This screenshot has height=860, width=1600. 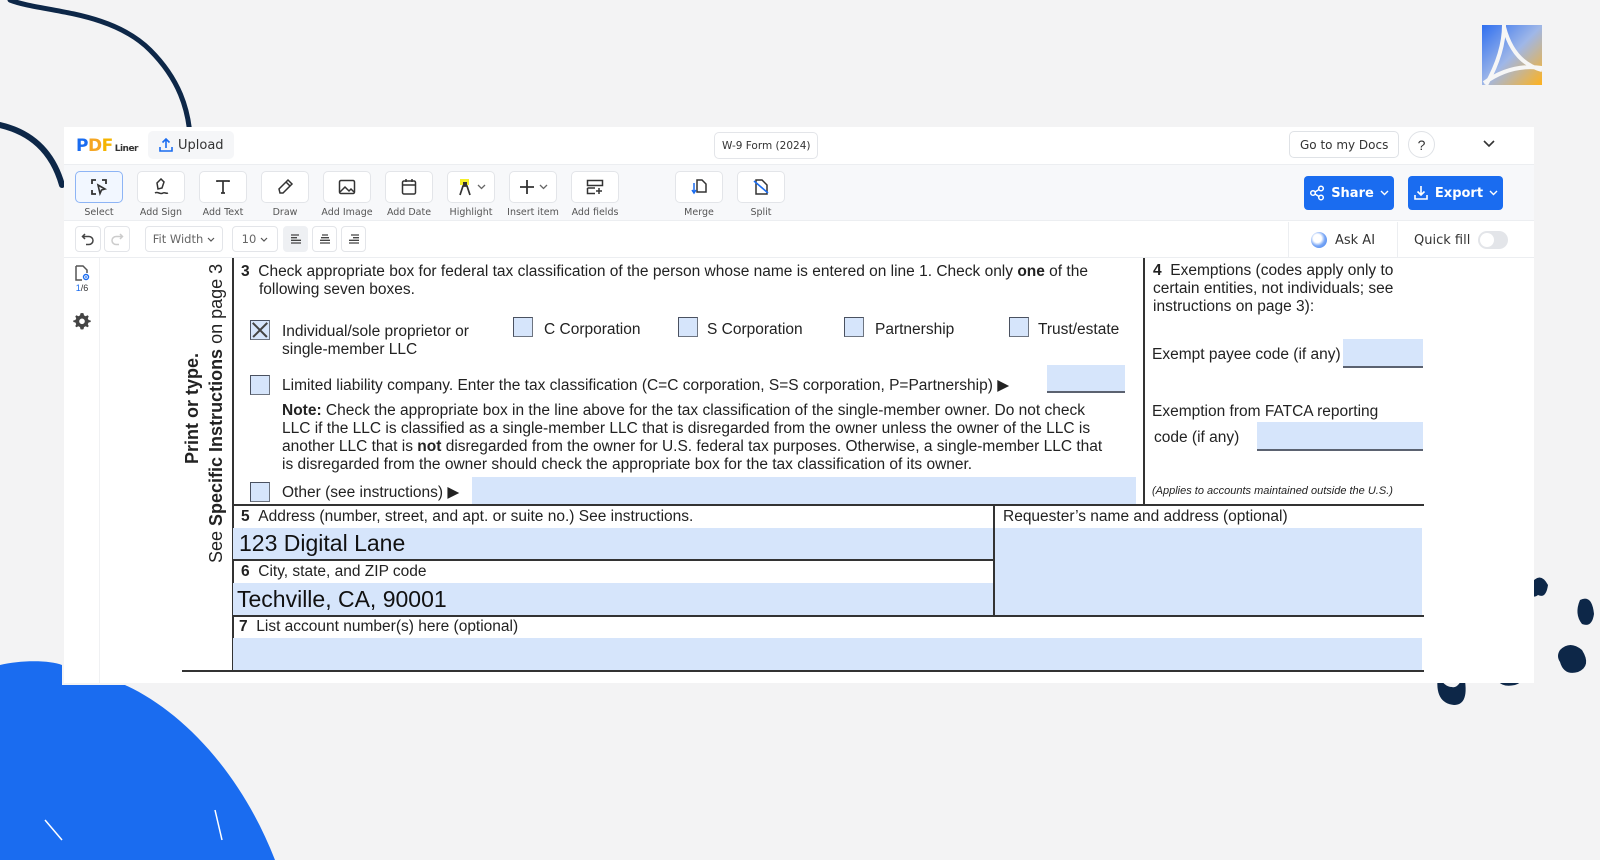 I want to click on line7-text: List account number(s) here (optional), so click(x=387, y=626).